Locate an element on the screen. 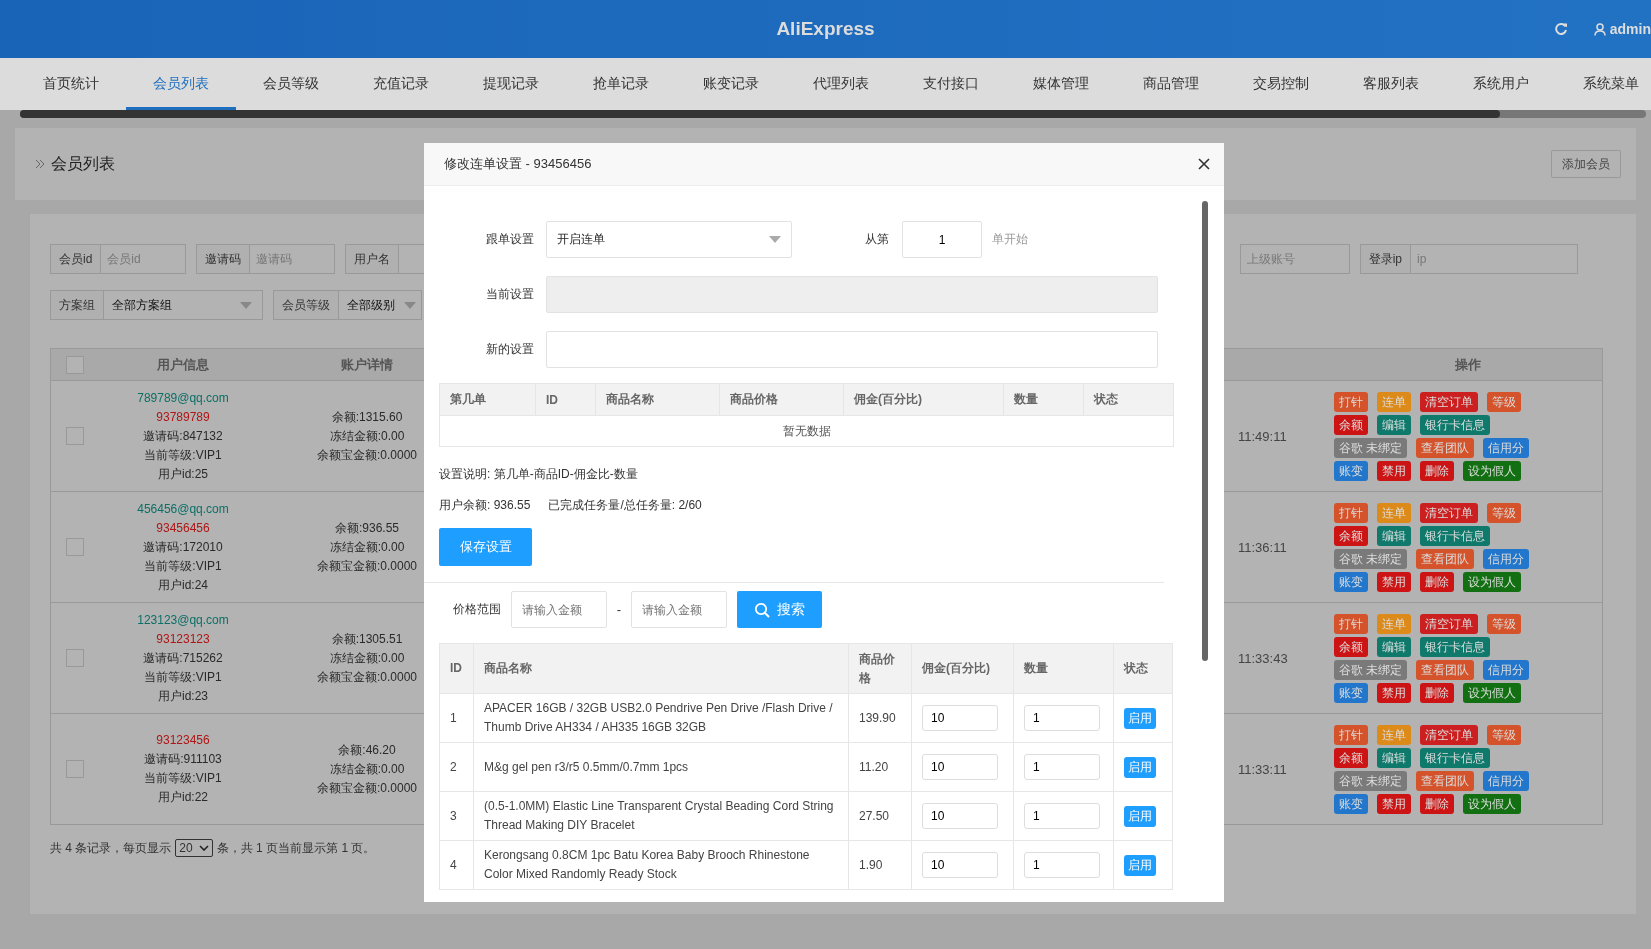  close-button is located at coordinates (1204, 164).